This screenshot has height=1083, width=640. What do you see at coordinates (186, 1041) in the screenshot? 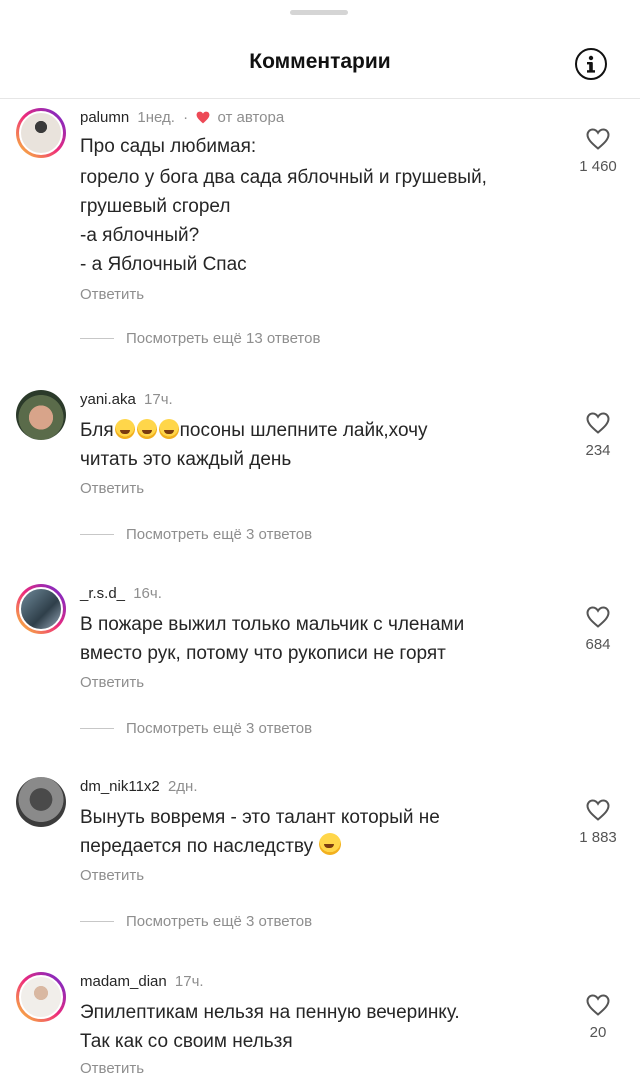
I see `comment-line: Так как со своим нельзя` at bounding box center [186, 1041].